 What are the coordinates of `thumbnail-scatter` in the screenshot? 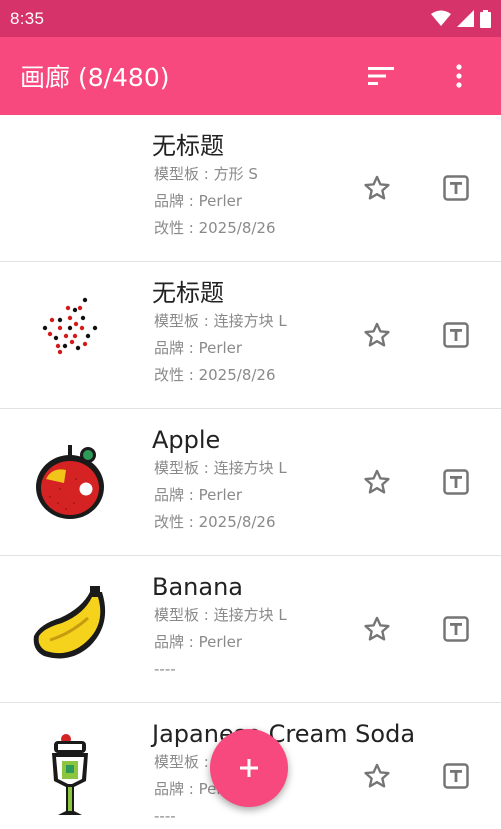 It's located at (70, 326).